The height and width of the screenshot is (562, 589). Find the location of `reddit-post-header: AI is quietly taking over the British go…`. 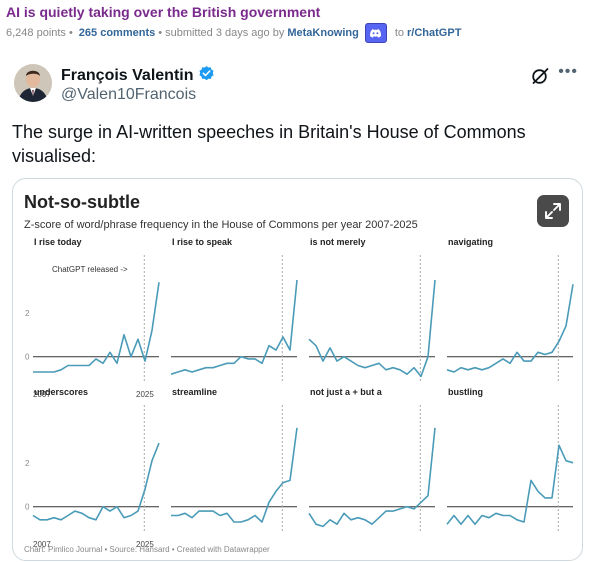

reddit-post-header: AI is quietly taking over the British go… is located at coordinates (296, 22).